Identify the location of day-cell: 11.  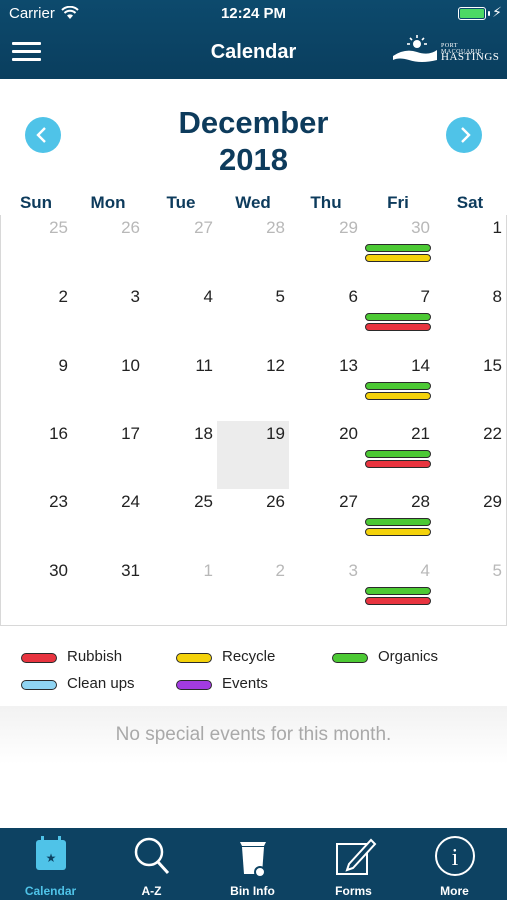
(181, 387).